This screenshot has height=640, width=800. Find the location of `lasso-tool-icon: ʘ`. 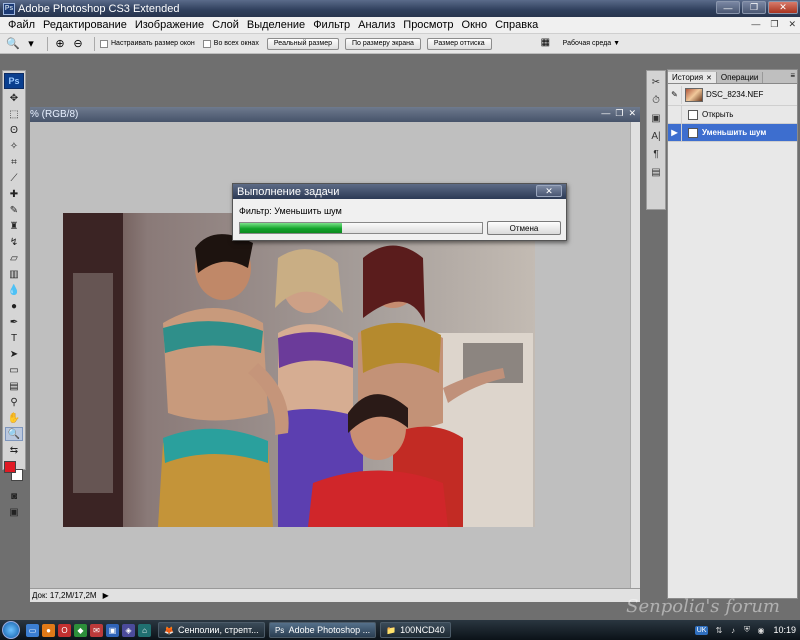

lasso-tool-icon: ʘ is located at coordinates (14, 130).